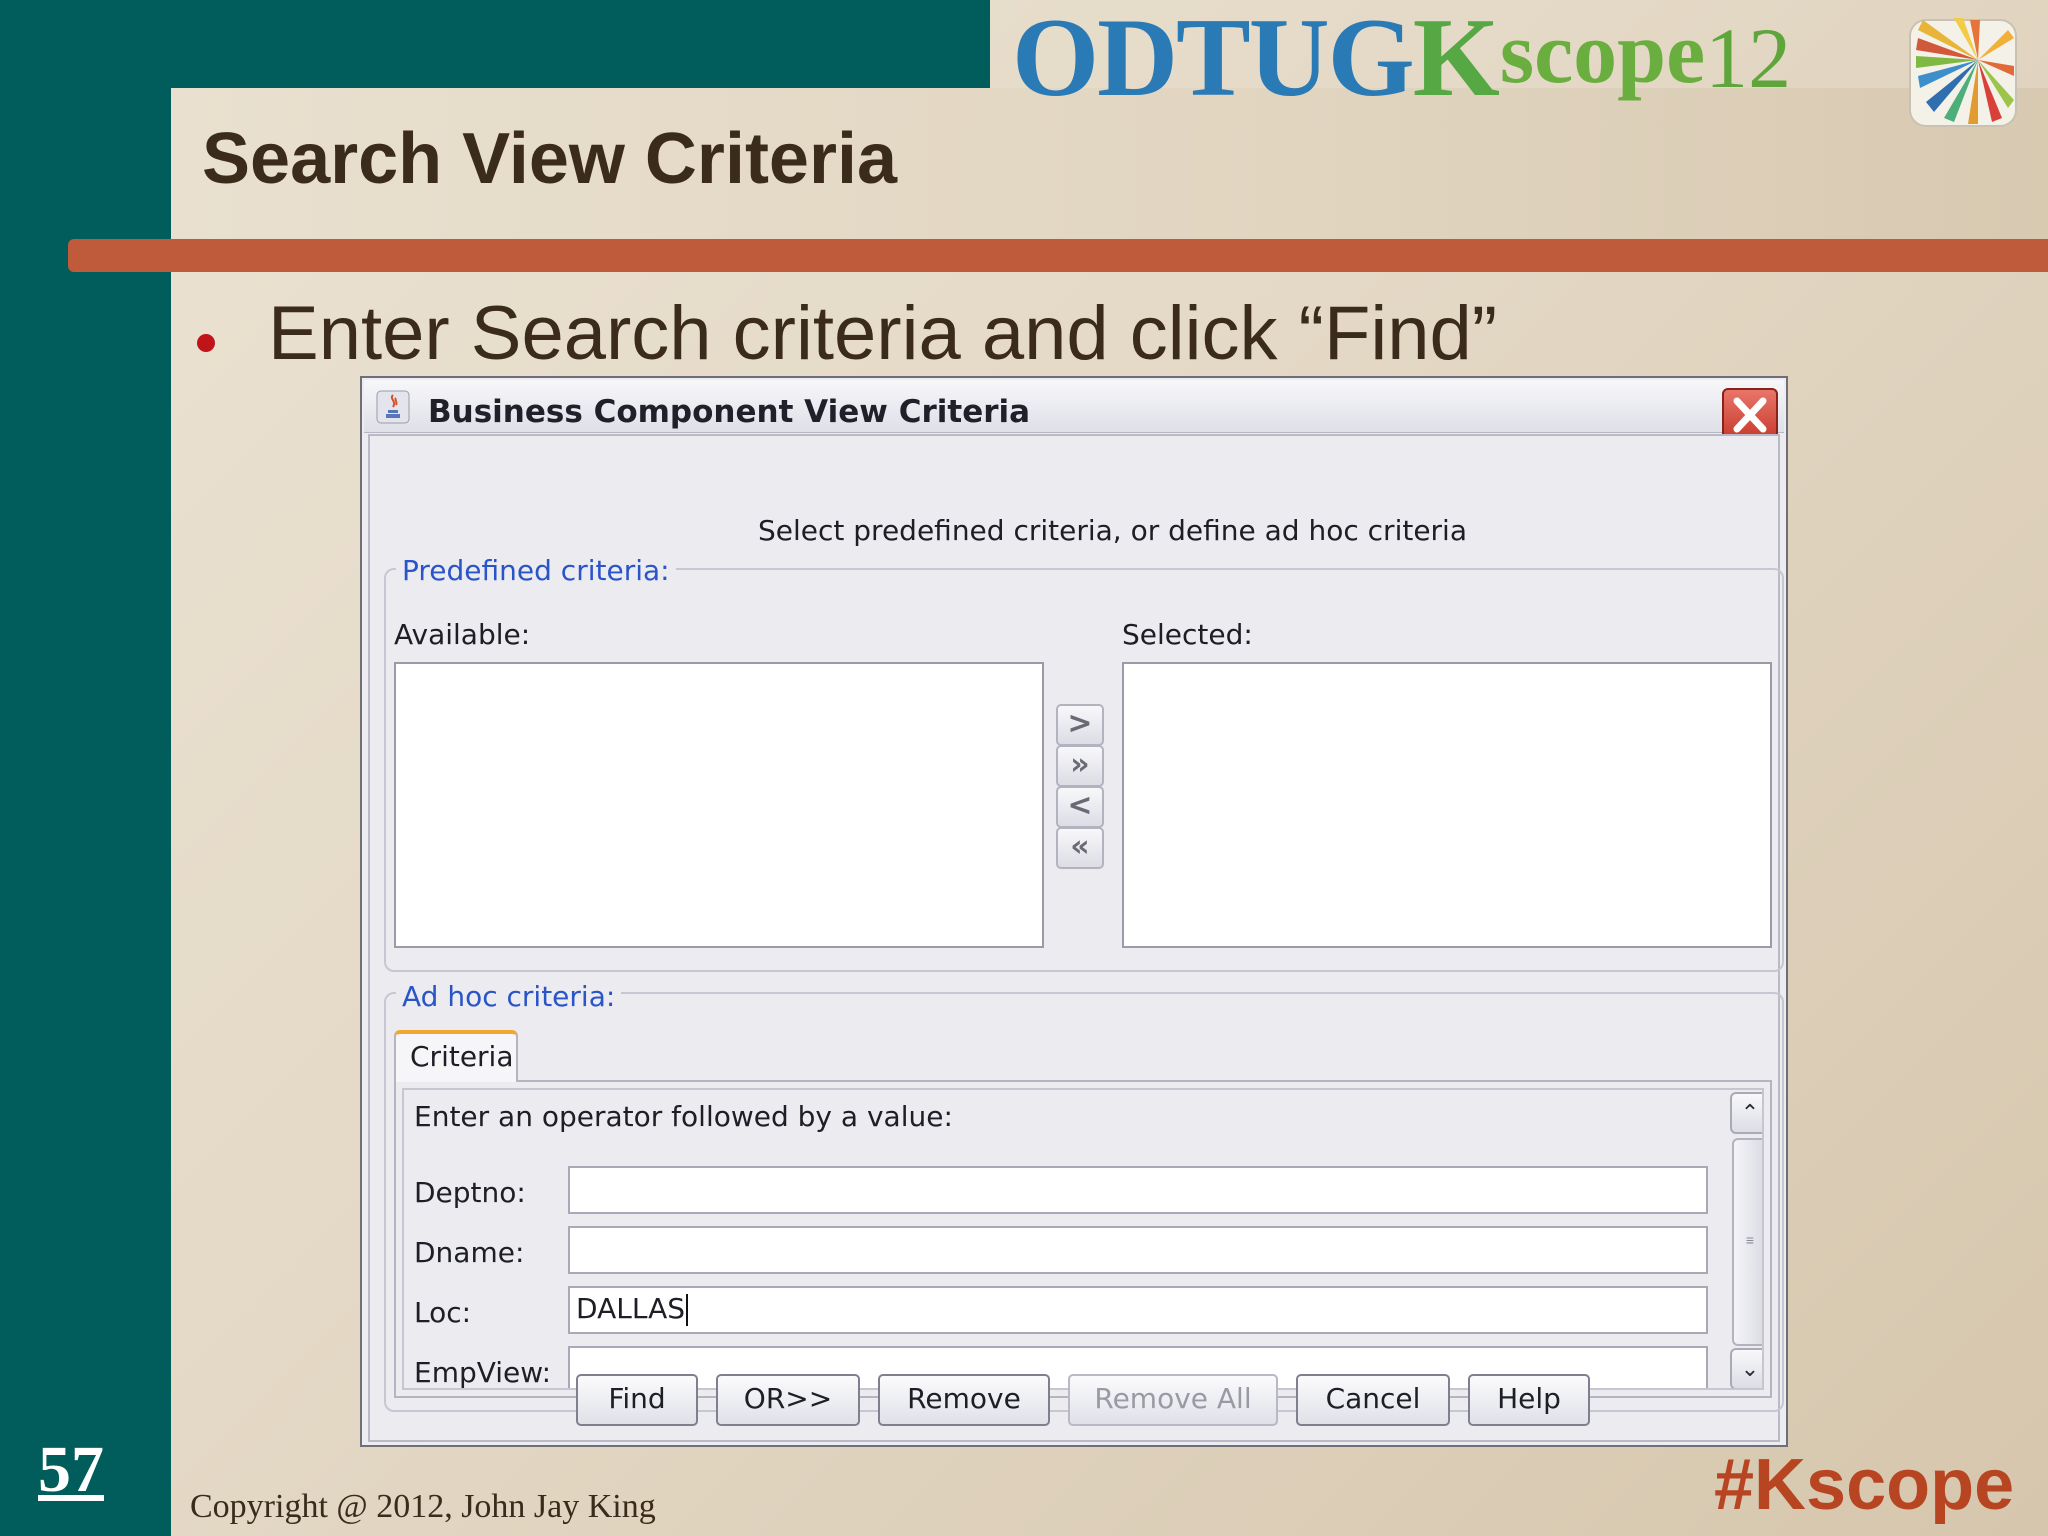 Image resolution: width=2048 pixels, height=1536 pixels. I want to click on chevron-right-icon: >, so click(1080, 723).